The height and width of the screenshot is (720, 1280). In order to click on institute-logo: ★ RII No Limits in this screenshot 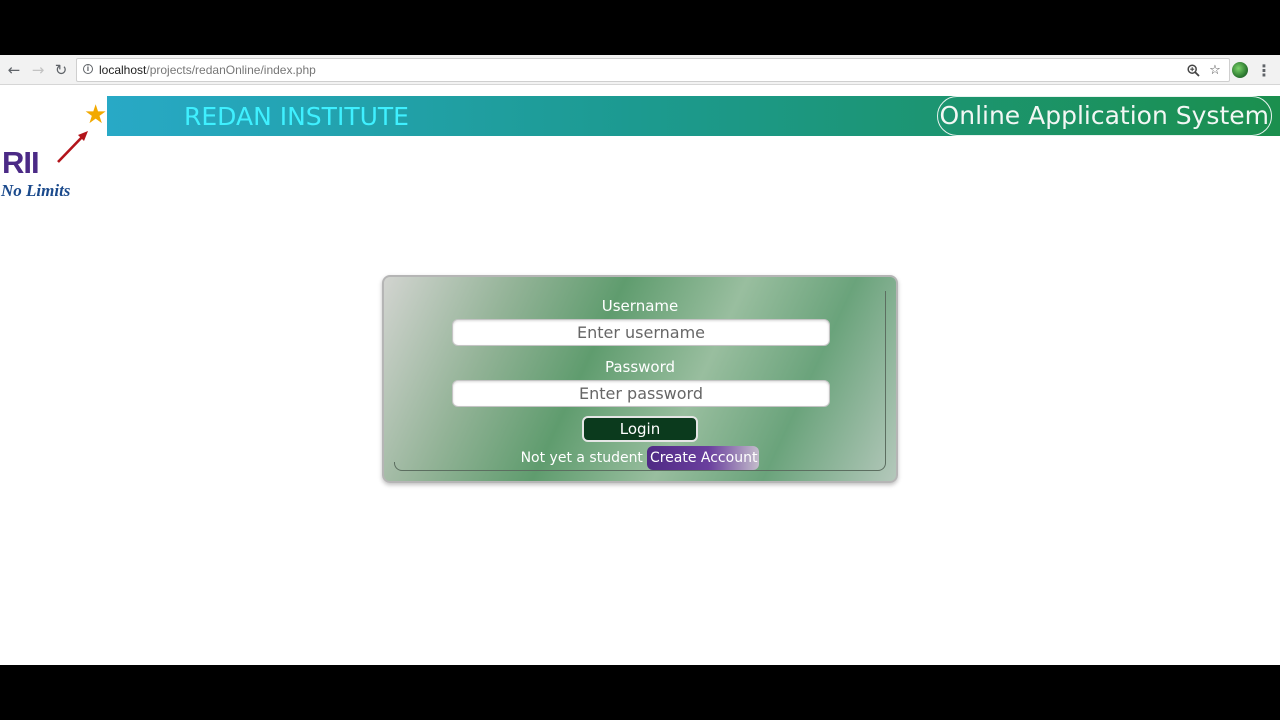, I will do `click(54, 146)`.